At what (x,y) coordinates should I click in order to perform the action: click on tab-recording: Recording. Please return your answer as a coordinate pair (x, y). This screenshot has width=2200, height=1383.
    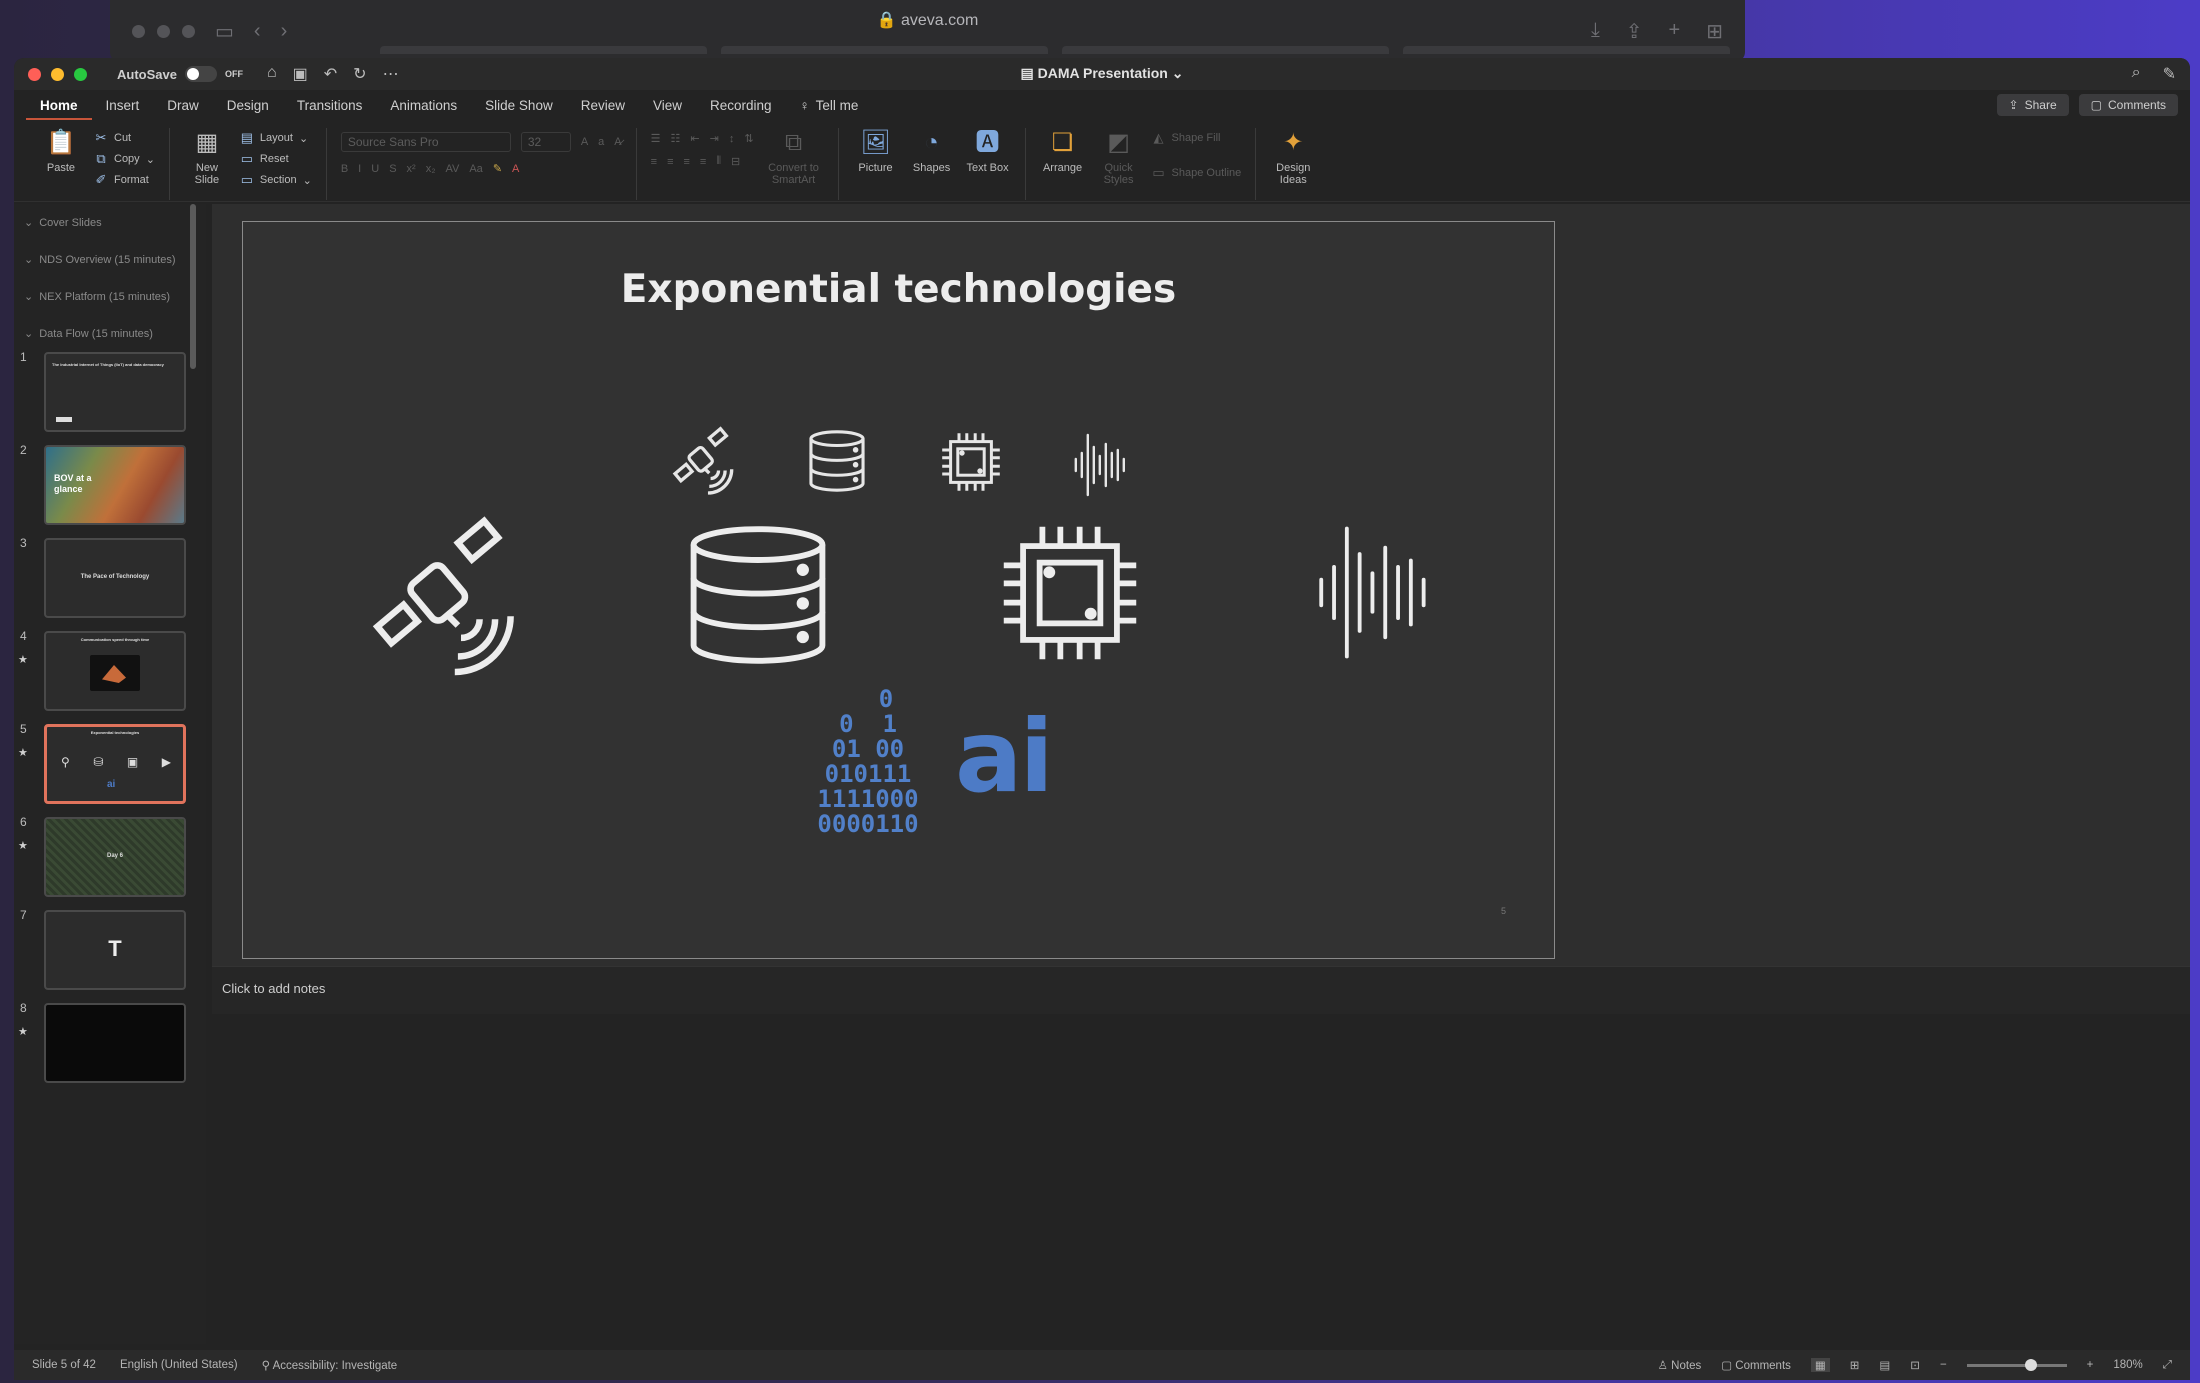
    Looking at the image, I should click on (741, 105).